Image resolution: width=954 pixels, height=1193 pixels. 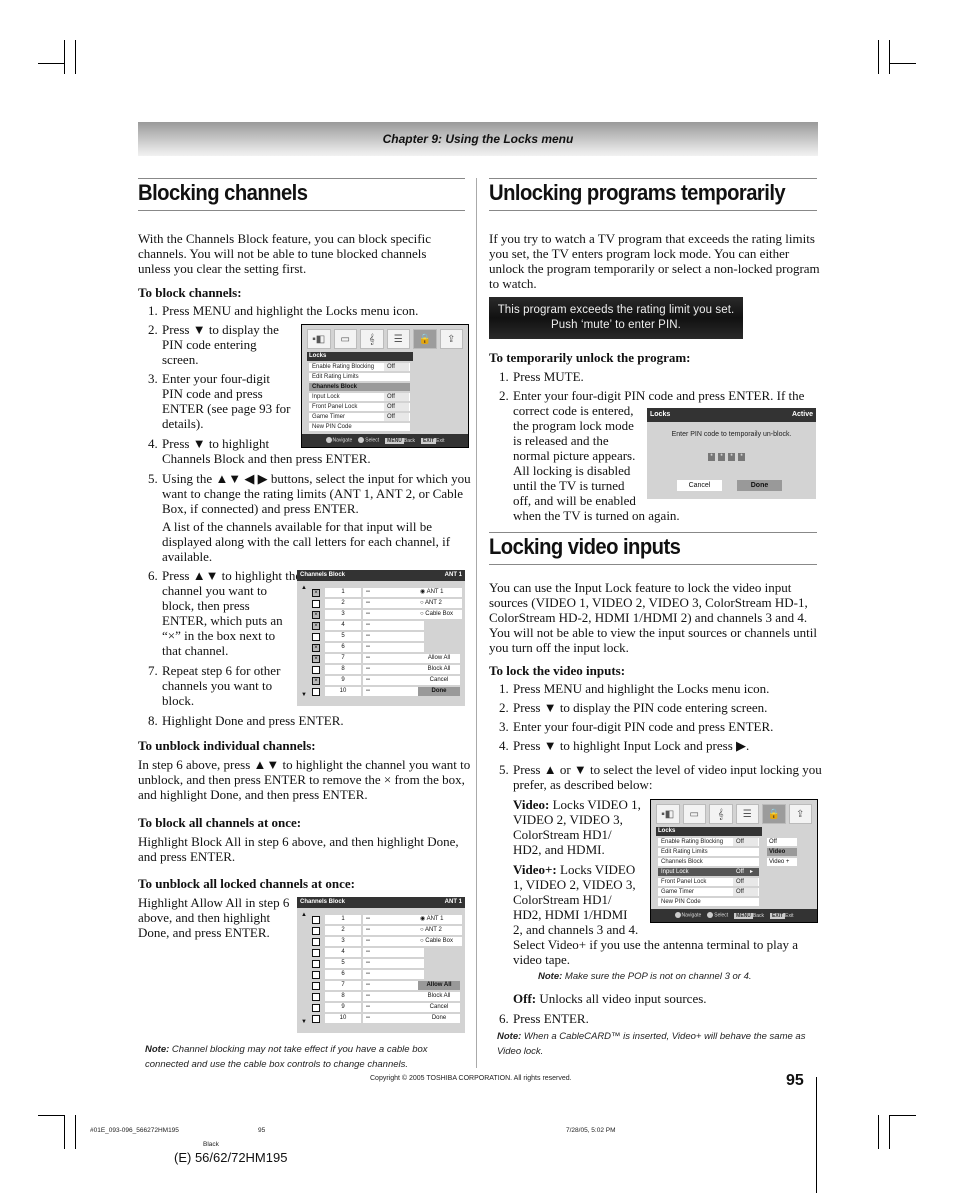 I want to click on pin-input: * * * *, so click(x=726, y=457).